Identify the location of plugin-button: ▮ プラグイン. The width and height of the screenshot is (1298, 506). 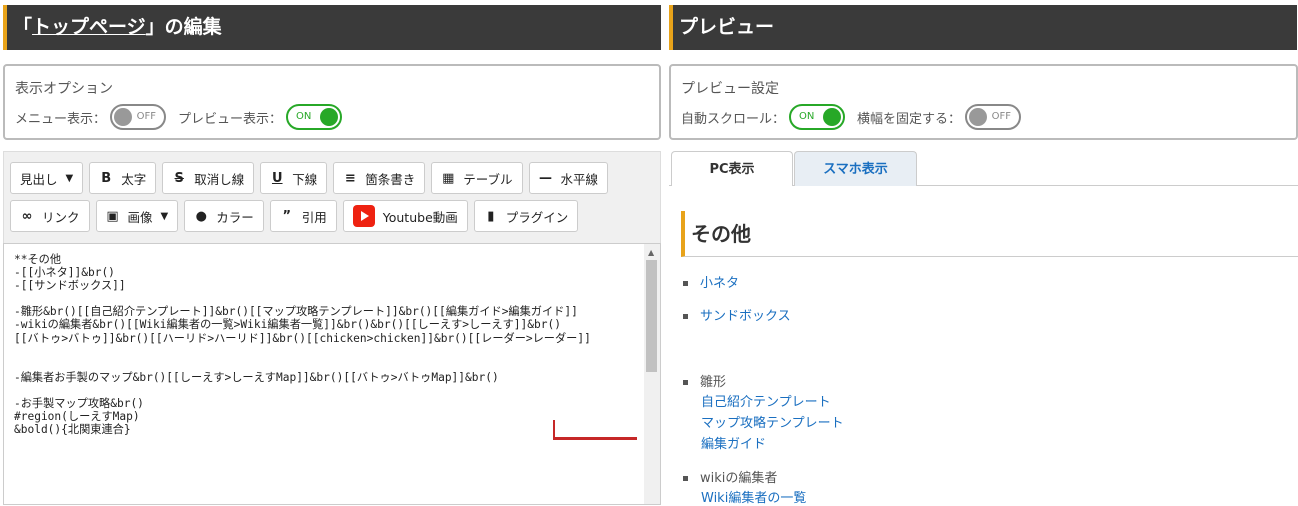
(526, 216).